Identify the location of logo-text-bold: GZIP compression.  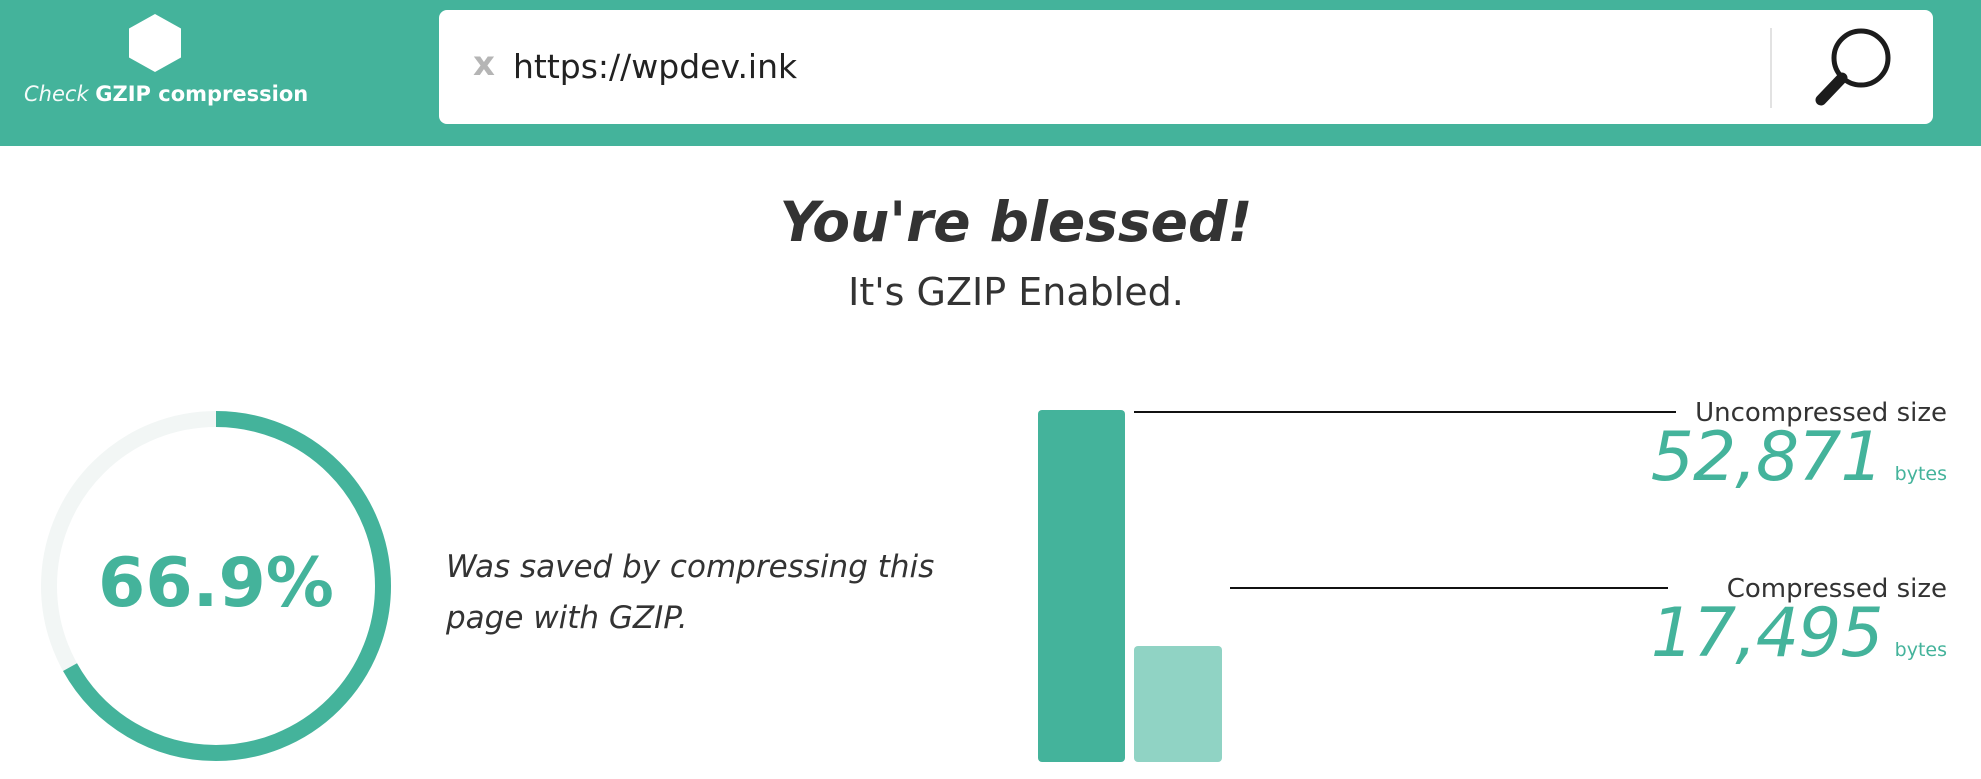
(202, 94).